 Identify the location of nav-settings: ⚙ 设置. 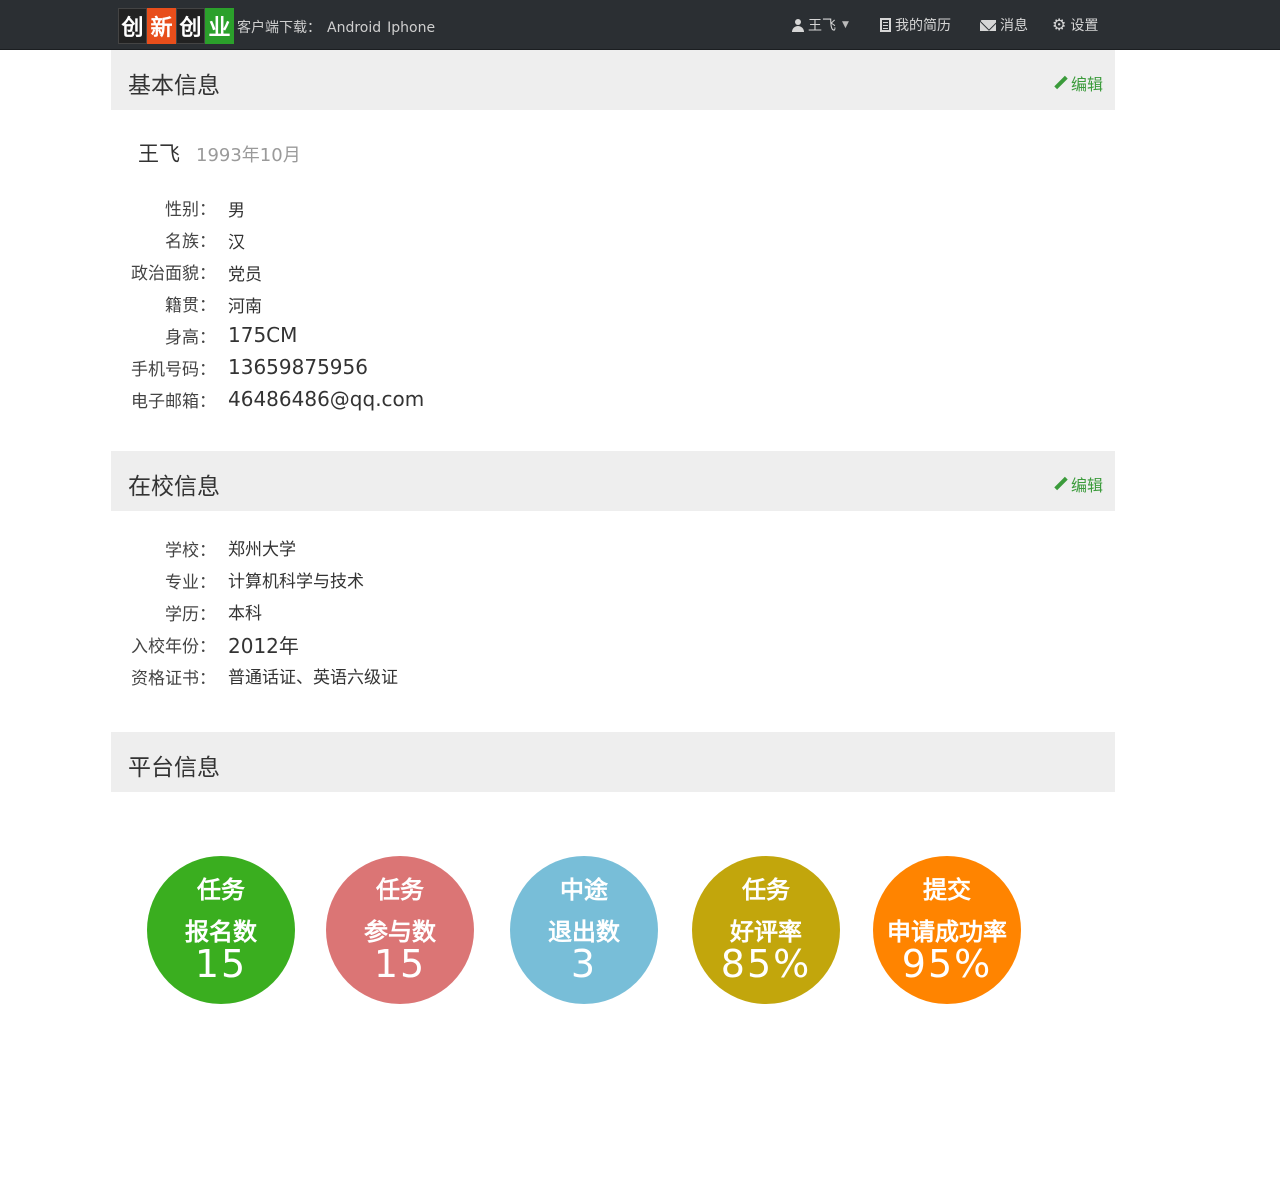
(1075, 25).